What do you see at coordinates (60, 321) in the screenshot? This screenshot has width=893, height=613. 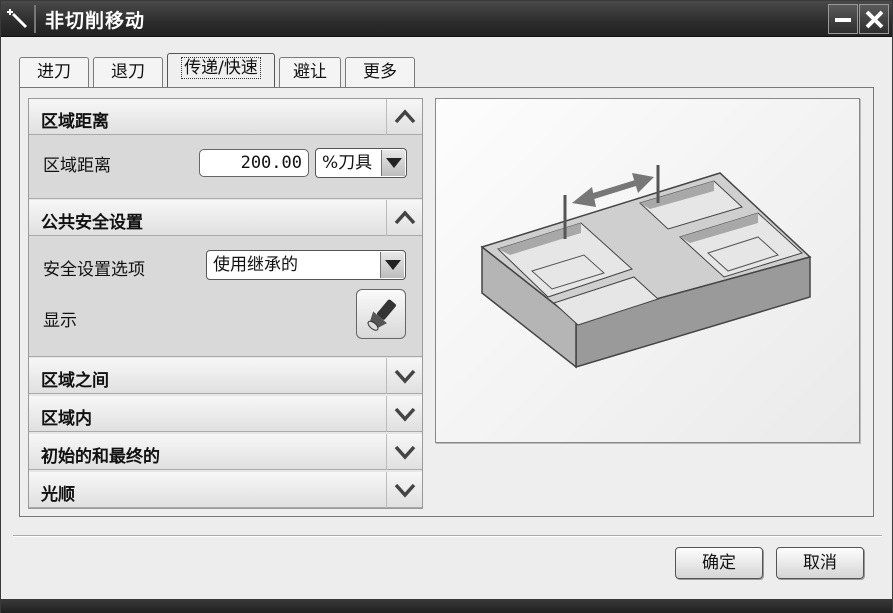 I see `display-label: 显示` at bounding box center [60, 321].